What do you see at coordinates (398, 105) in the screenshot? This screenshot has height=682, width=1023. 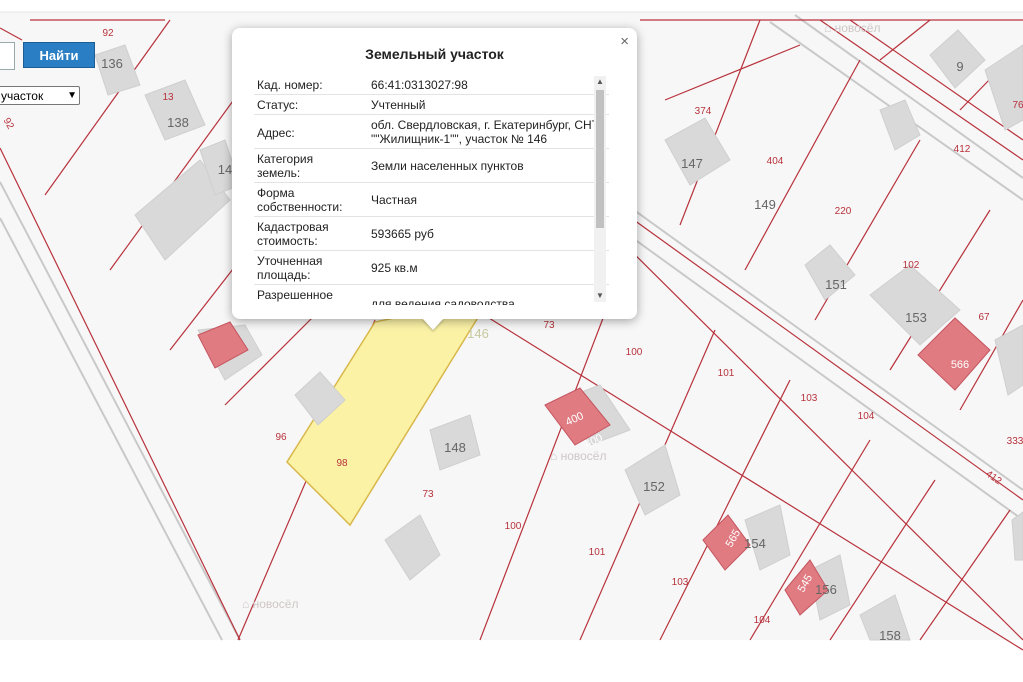 I see `attr-value: Учтенный` at bounding box center [398, 105].